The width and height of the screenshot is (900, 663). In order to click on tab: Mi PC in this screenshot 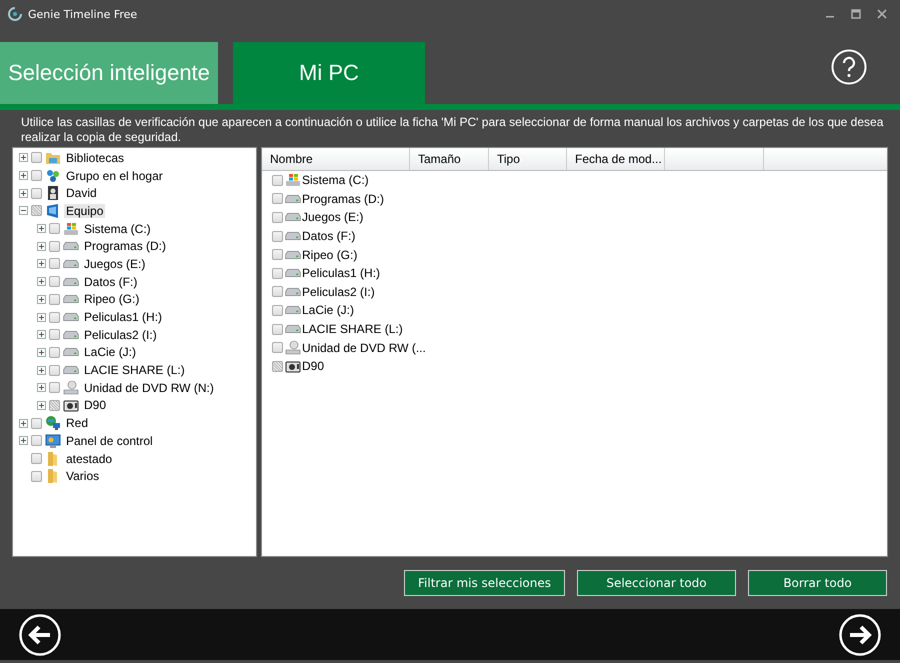, I will do `click(329, 73)`.